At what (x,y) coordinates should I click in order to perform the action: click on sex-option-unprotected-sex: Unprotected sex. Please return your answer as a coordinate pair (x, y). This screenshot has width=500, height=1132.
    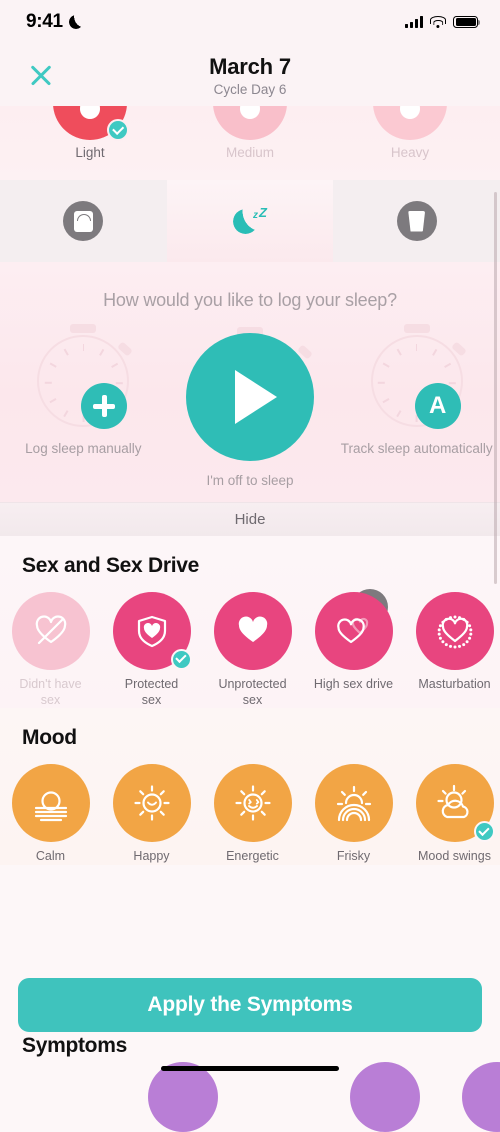
    Looking at the image, I should click on (252, 649).